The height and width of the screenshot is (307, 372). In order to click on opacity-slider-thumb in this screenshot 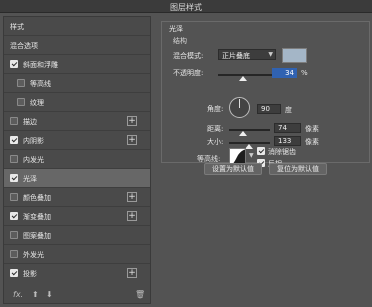, I will do `click(243, 78)`.